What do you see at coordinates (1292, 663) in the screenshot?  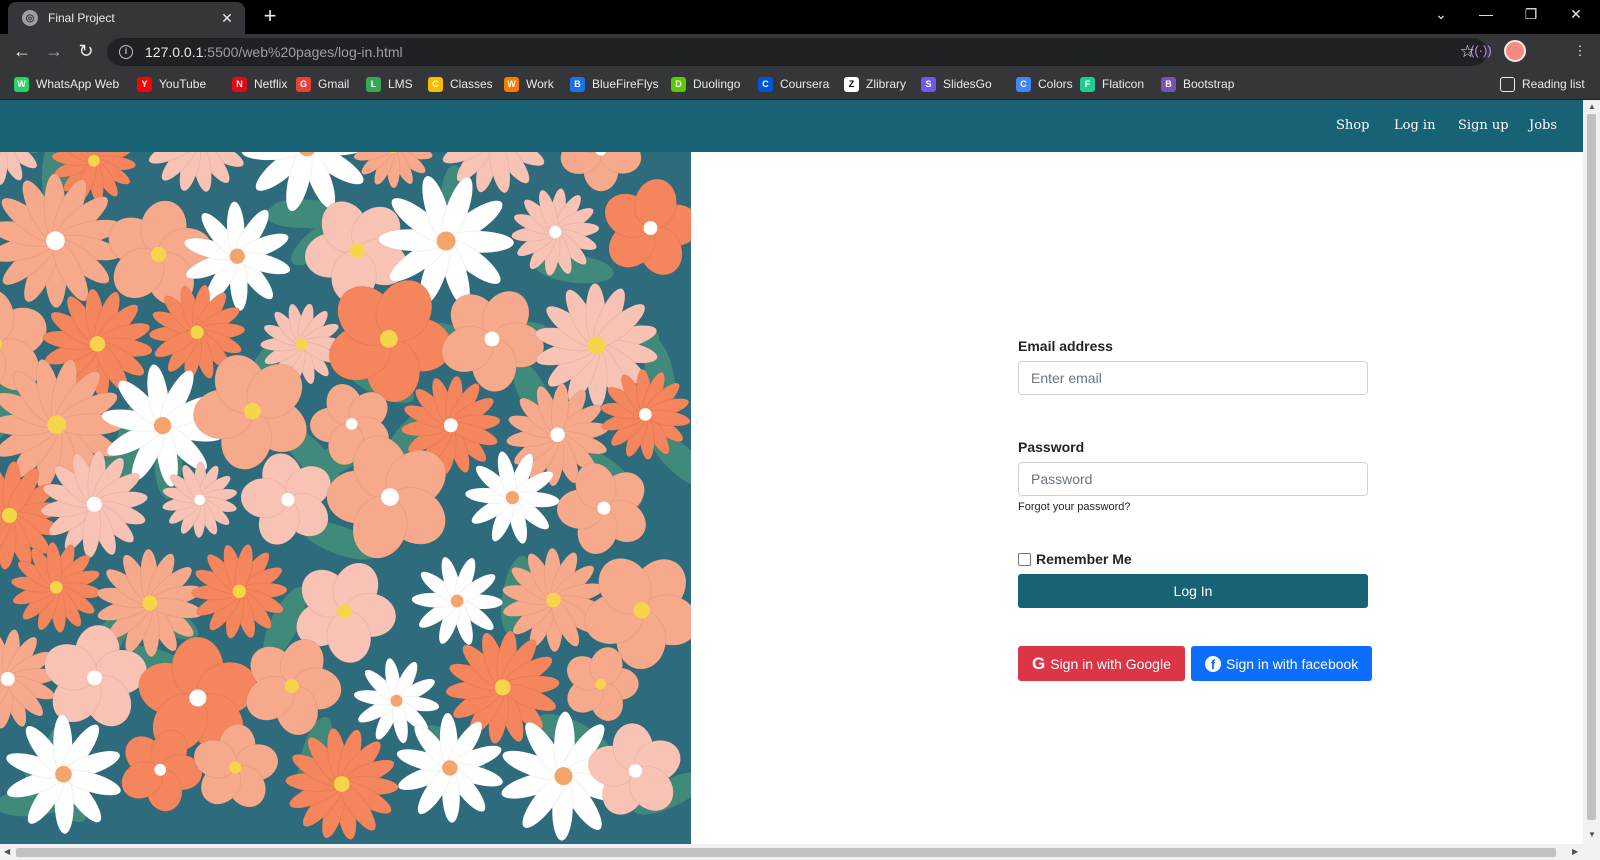 I see `facebook-signin-label: Sign in with facebook` at bounding box center [1292, 663].